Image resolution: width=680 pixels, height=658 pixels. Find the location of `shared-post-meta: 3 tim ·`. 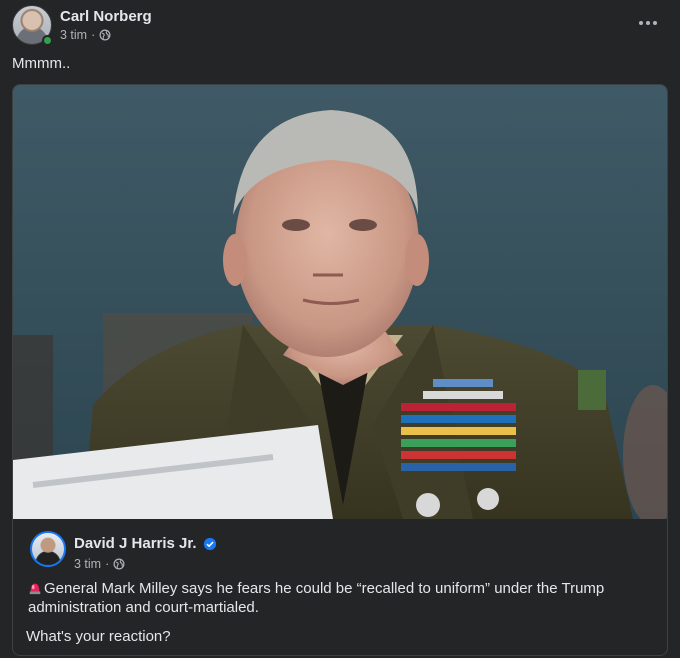

shared-post-meta: 3 tim · is located at coordinates (99, 564).